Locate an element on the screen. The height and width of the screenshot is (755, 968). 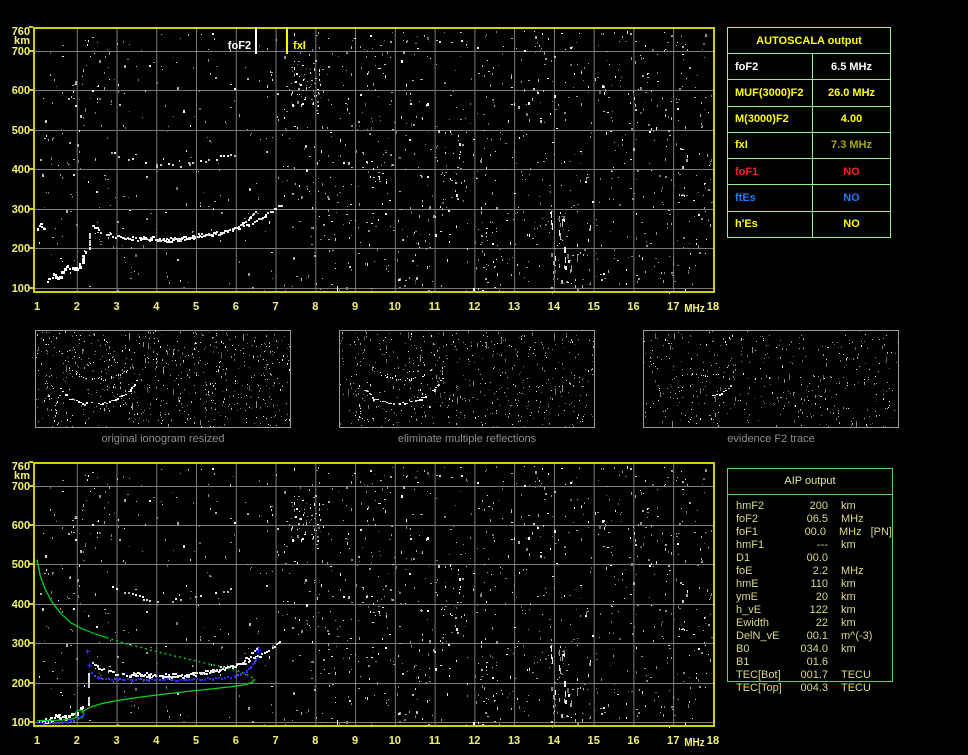
aip-value: 122 is located at coordinates (818, 610).